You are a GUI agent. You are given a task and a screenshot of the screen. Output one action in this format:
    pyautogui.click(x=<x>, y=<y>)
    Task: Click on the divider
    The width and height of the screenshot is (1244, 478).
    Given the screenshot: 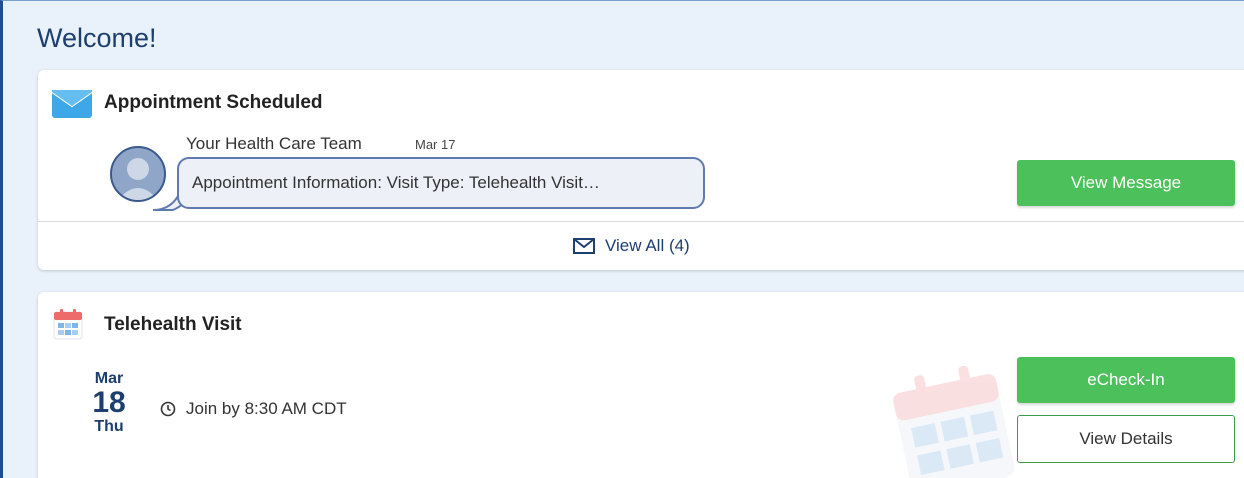 What is the action you would take?
    pyautogui.click(x=641, y=221)
    